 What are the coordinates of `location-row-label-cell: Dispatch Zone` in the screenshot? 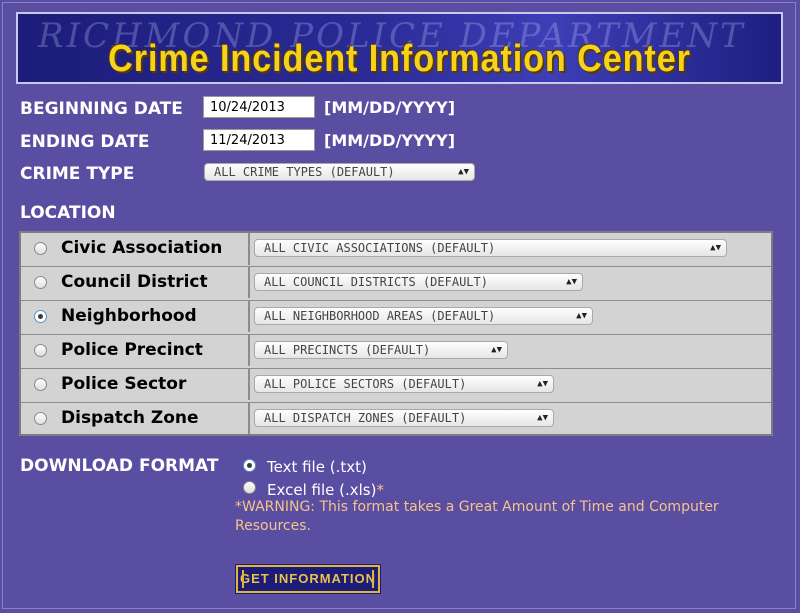 It's located at (135, 418).